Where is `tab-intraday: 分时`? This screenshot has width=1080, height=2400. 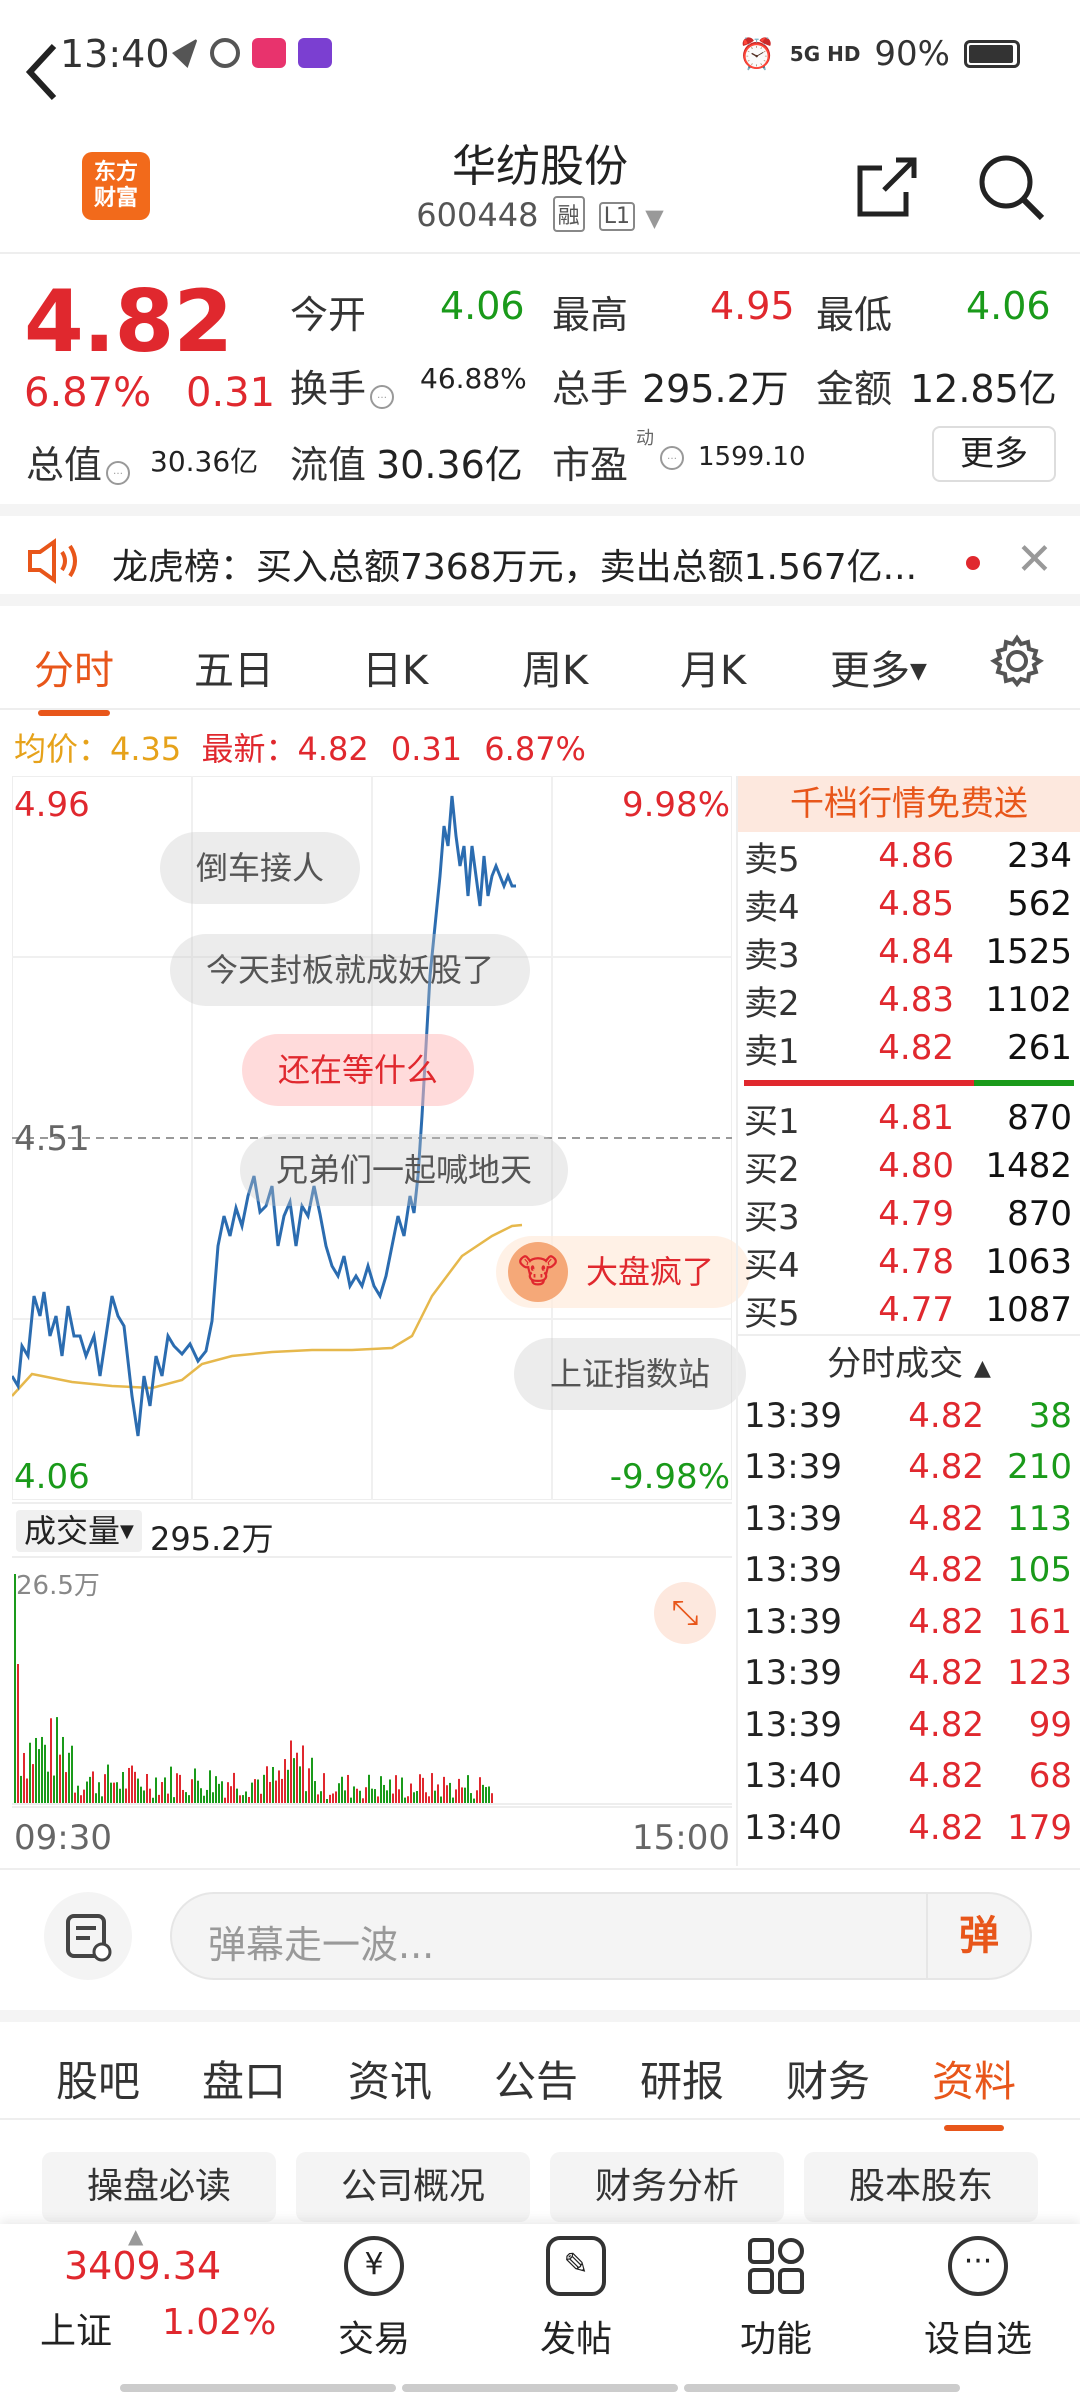 tab-intraday: 分时 is located at coordinates (74, 677).